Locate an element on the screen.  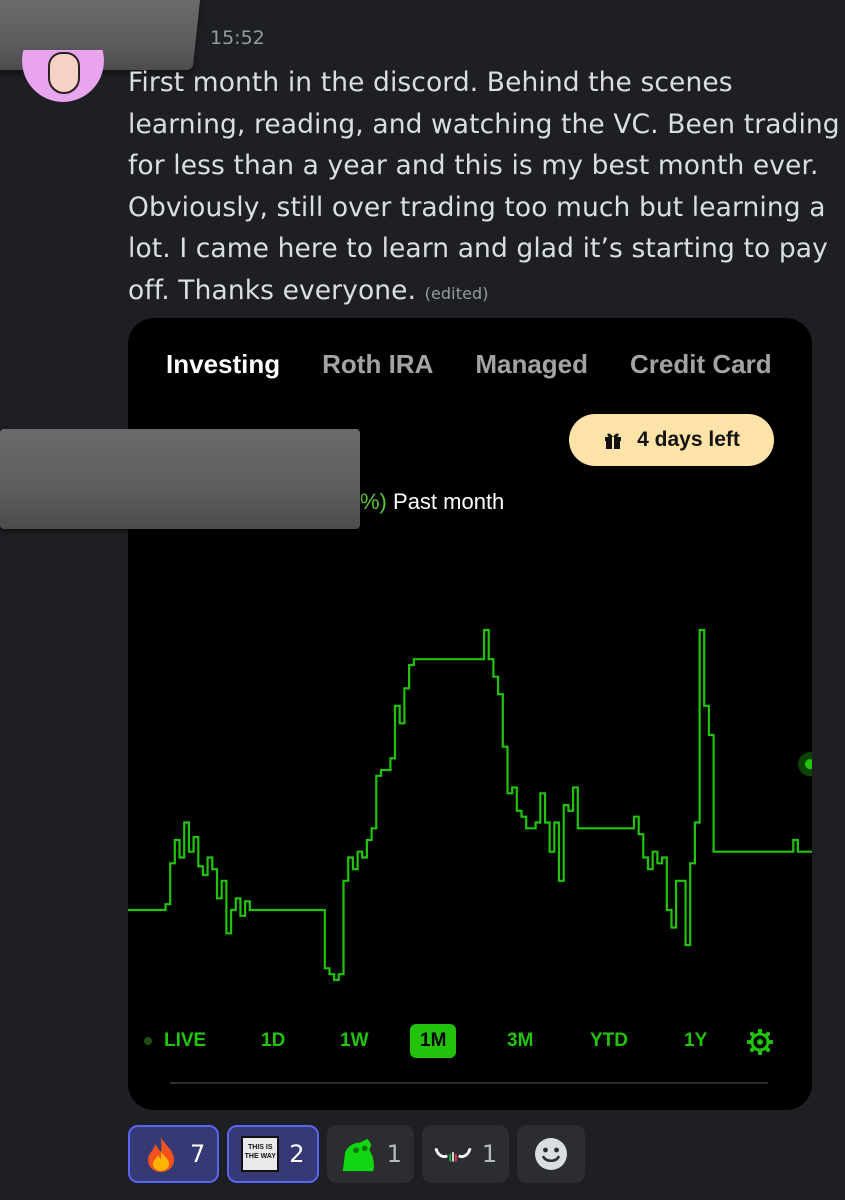
promo-pill: 4 days left is located at coordinates (671, 440).